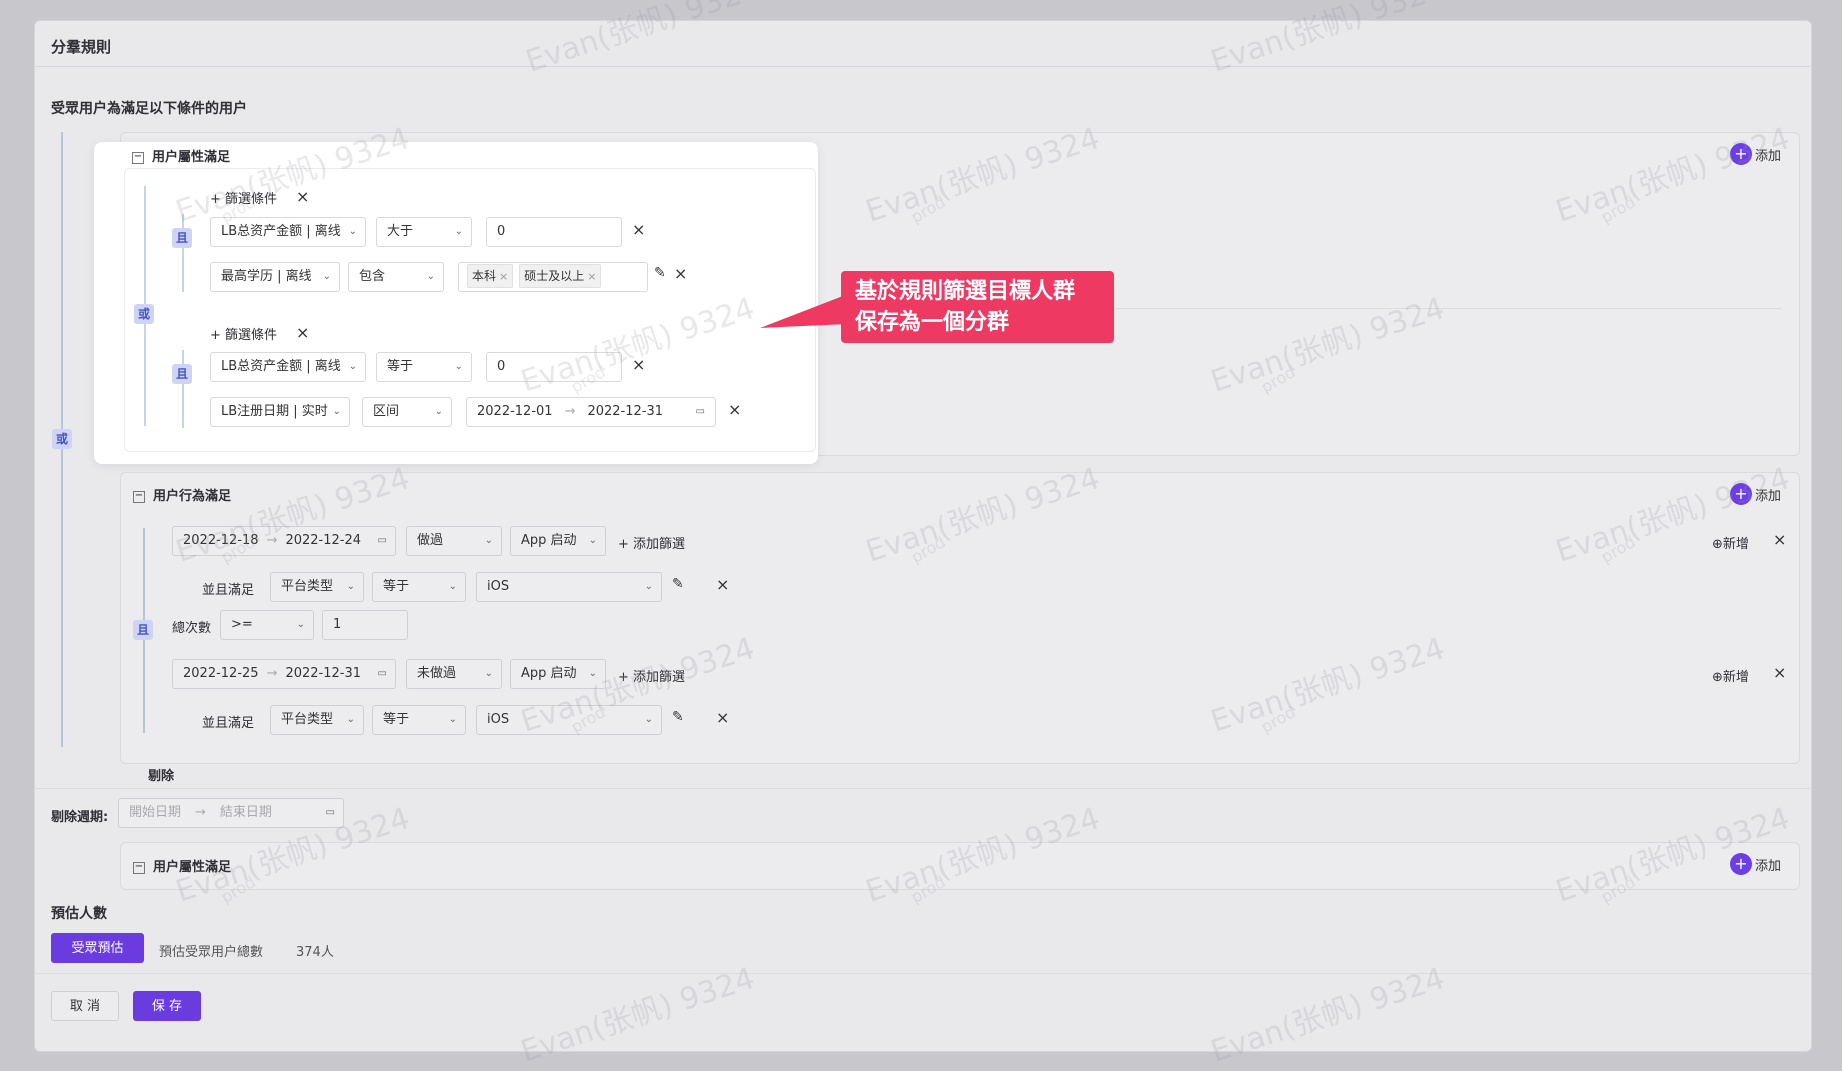 This screenshot has width=1842, height=1071. Describe the element at coordinates (182, 865) in the screenshot. I see `exclude-attr-title: − 用户屬性滿足` at that location.